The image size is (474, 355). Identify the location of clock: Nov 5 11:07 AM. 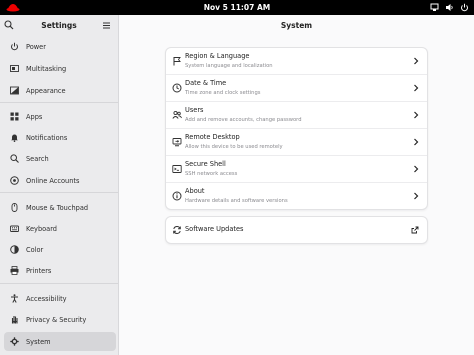
(237, 7).